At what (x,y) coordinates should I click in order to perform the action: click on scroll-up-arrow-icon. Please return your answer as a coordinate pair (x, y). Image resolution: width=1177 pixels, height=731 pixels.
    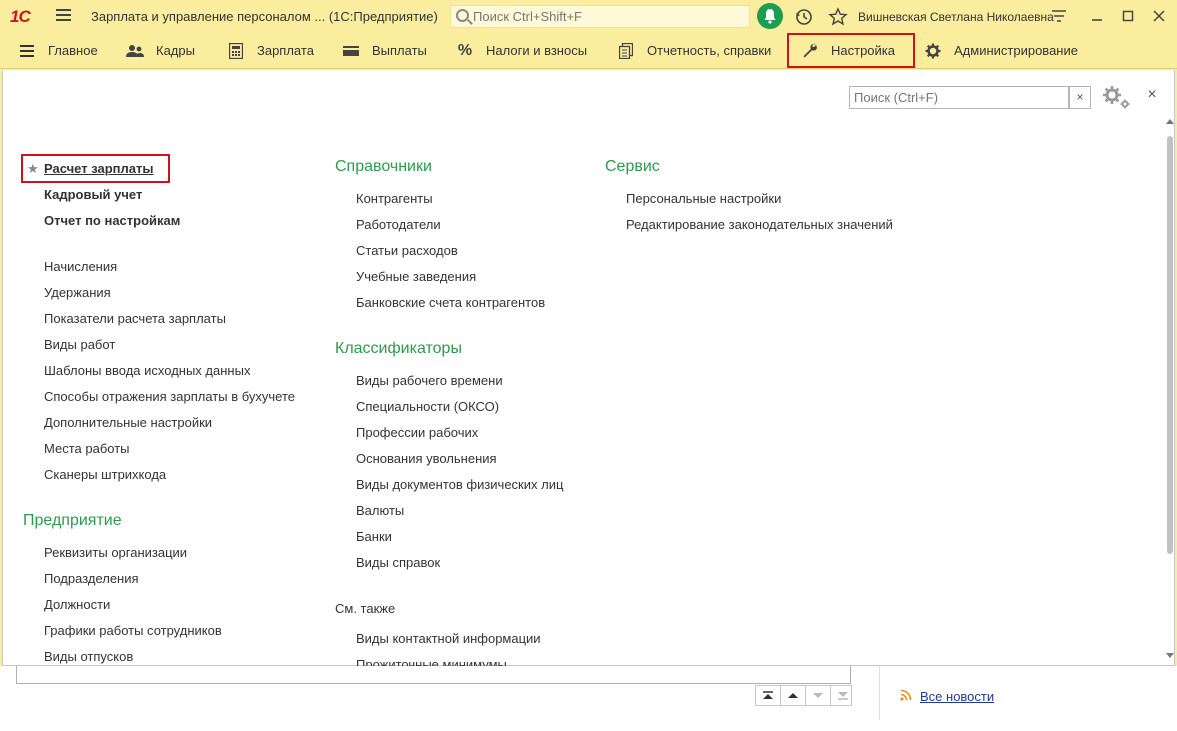
    Looking at the image, I should click on (1170, 121).